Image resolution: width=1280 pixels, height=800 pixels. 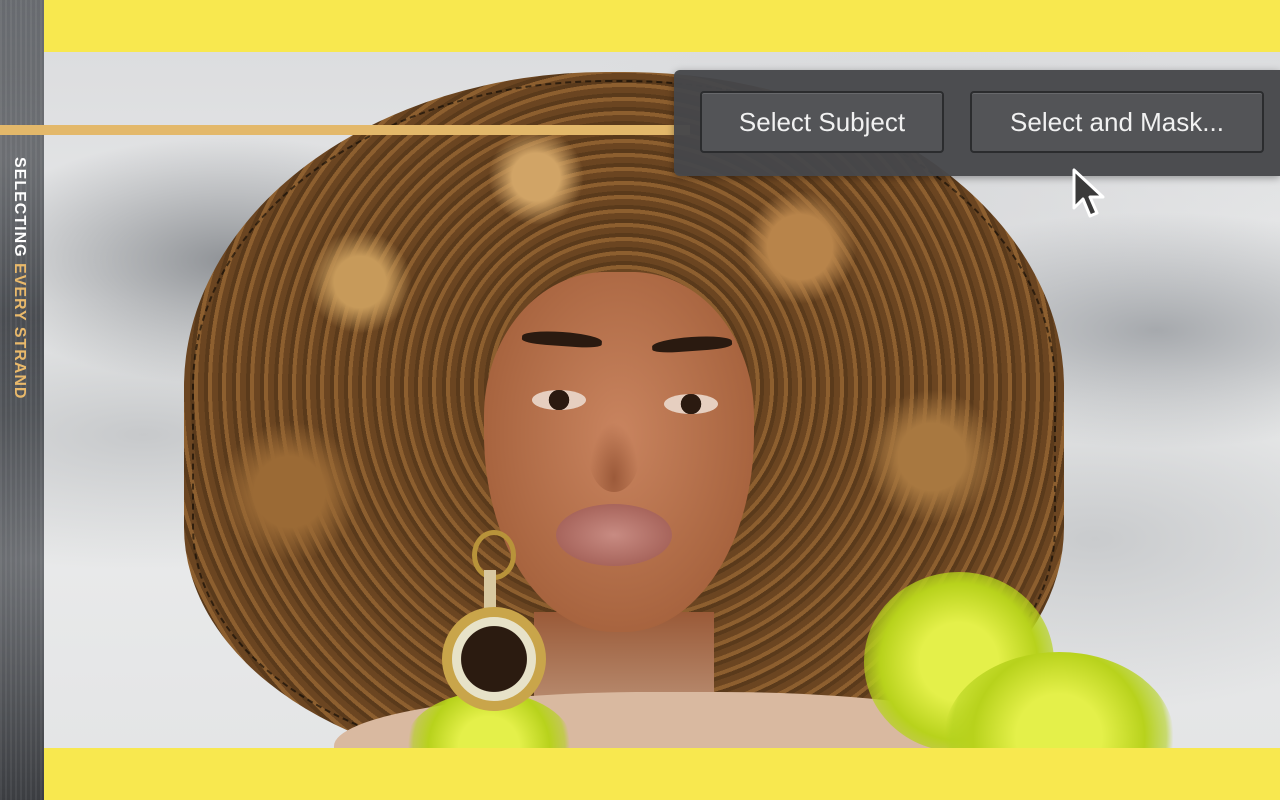 What do you see at coordinates (19, 210) in the screenshot?
I see `sidebar-title-part1: SELECTING` at bounding box center [19, 210].